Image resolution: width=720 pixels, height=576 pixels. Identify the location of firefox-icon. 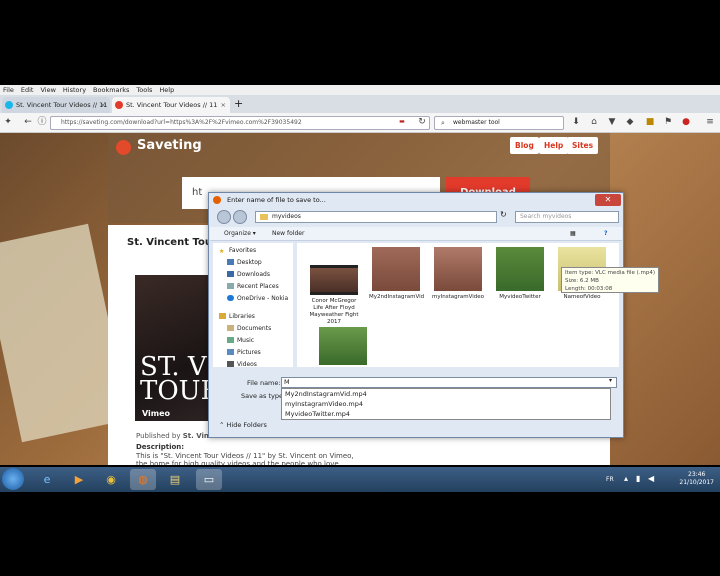
(217, 200).